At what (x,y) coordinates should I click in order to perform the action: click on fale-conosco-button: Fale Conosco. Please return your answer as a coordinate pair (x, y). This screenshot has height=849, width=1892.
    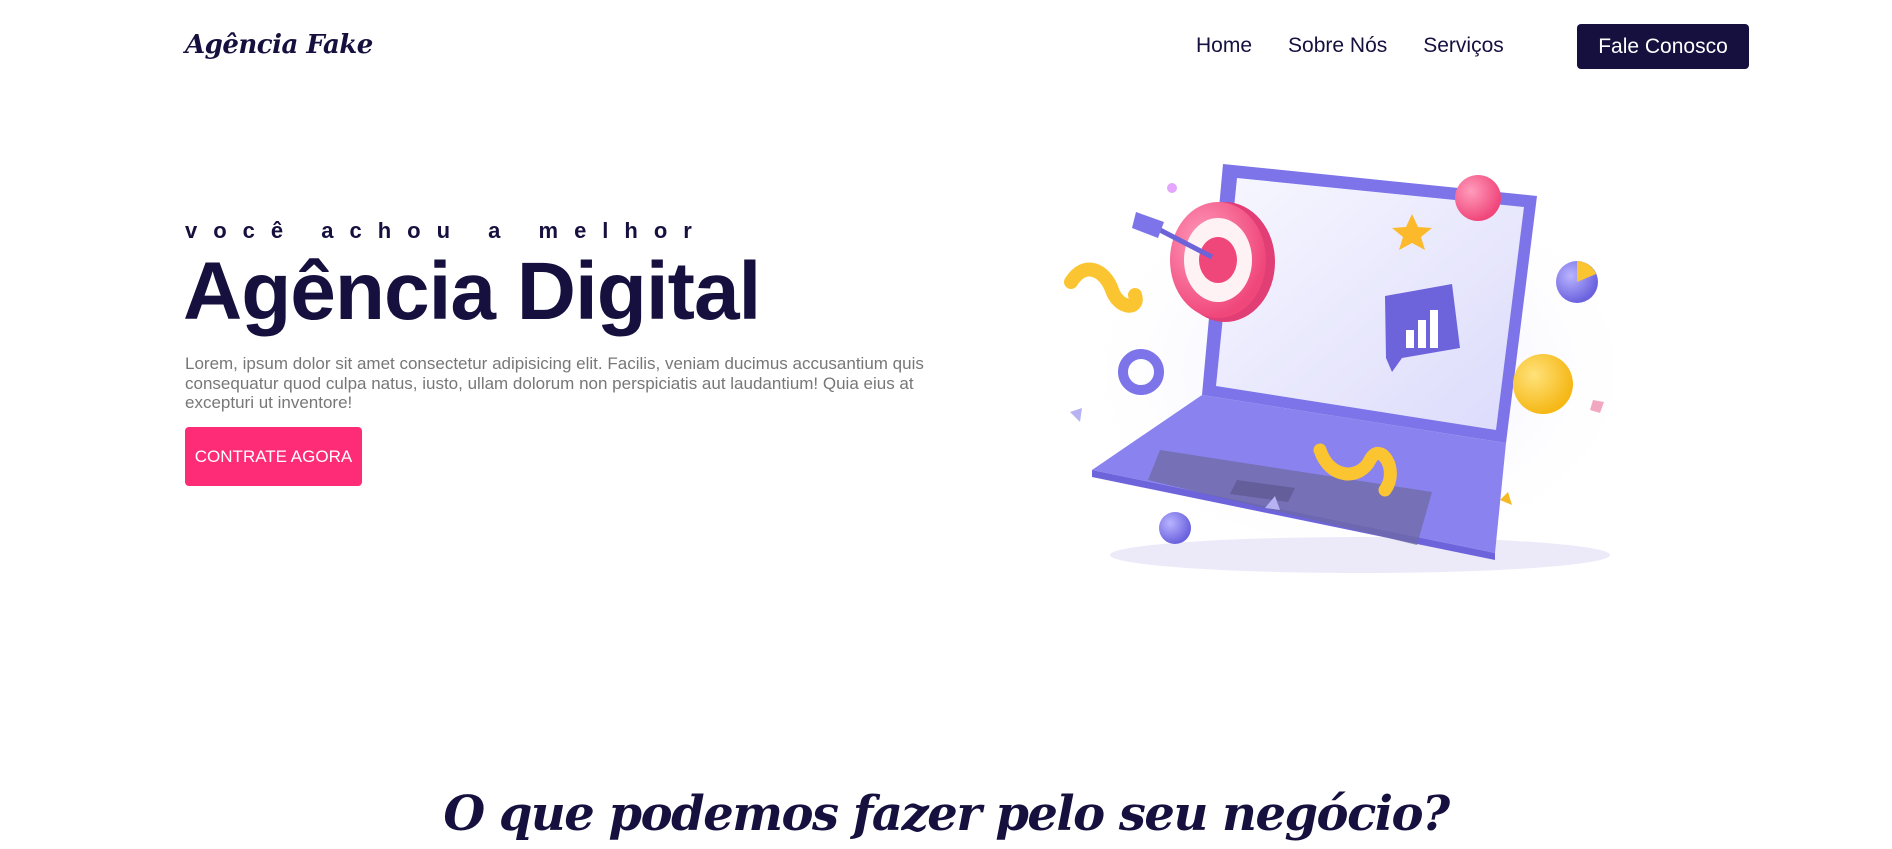
    Looking at the image, I should click on (1663, 46).